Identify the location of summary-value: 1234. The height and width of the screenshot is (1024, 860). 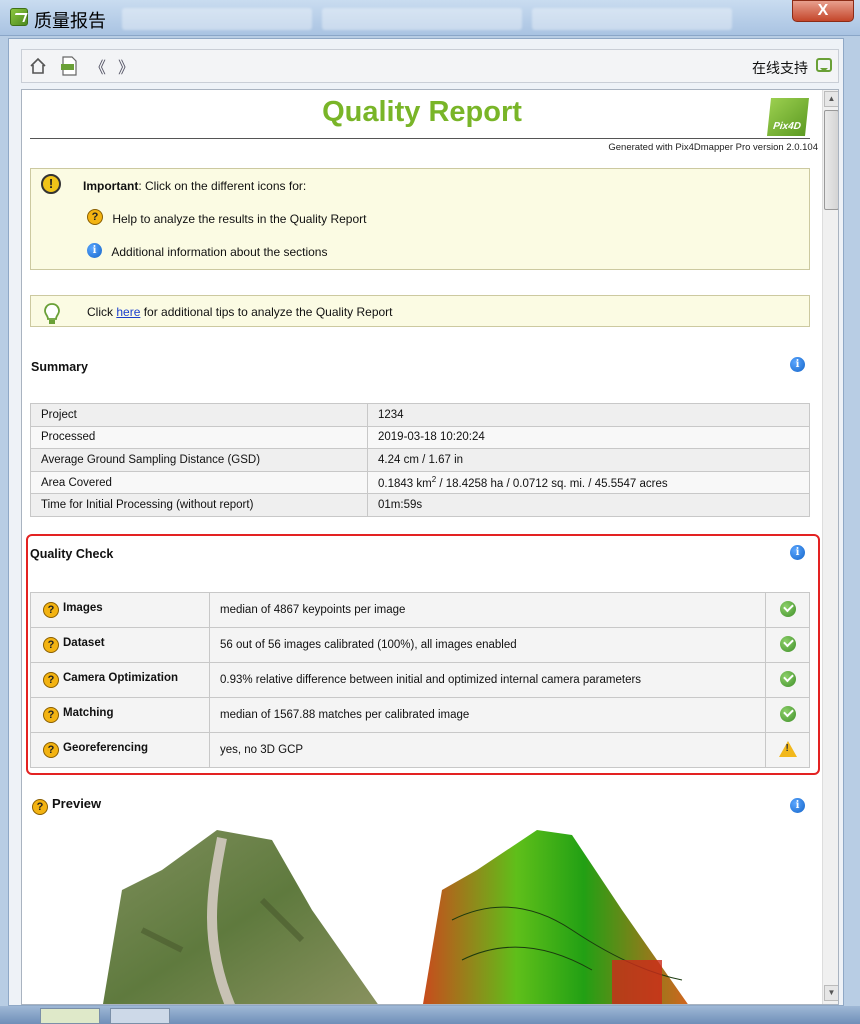
(588, 415).